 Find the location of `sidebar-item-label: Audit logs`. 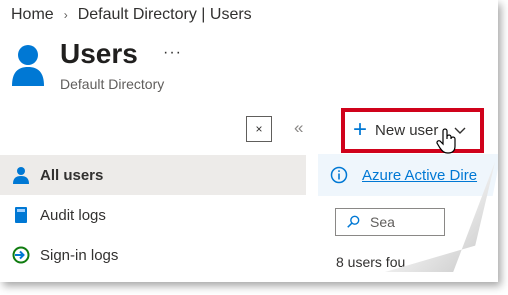

sidebar-item-label: Audit logs is located at coordinates (73, 215).